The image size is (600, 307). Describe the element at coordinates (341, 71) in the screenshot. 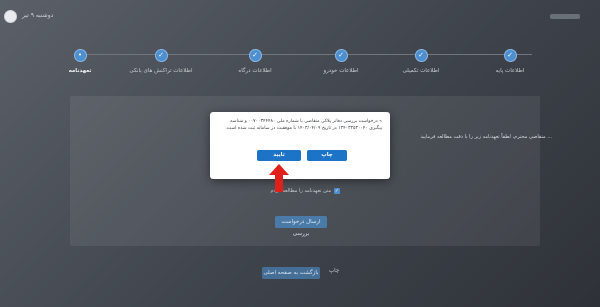

I see `step-4-label: اطلاعات خودرو` at that location.